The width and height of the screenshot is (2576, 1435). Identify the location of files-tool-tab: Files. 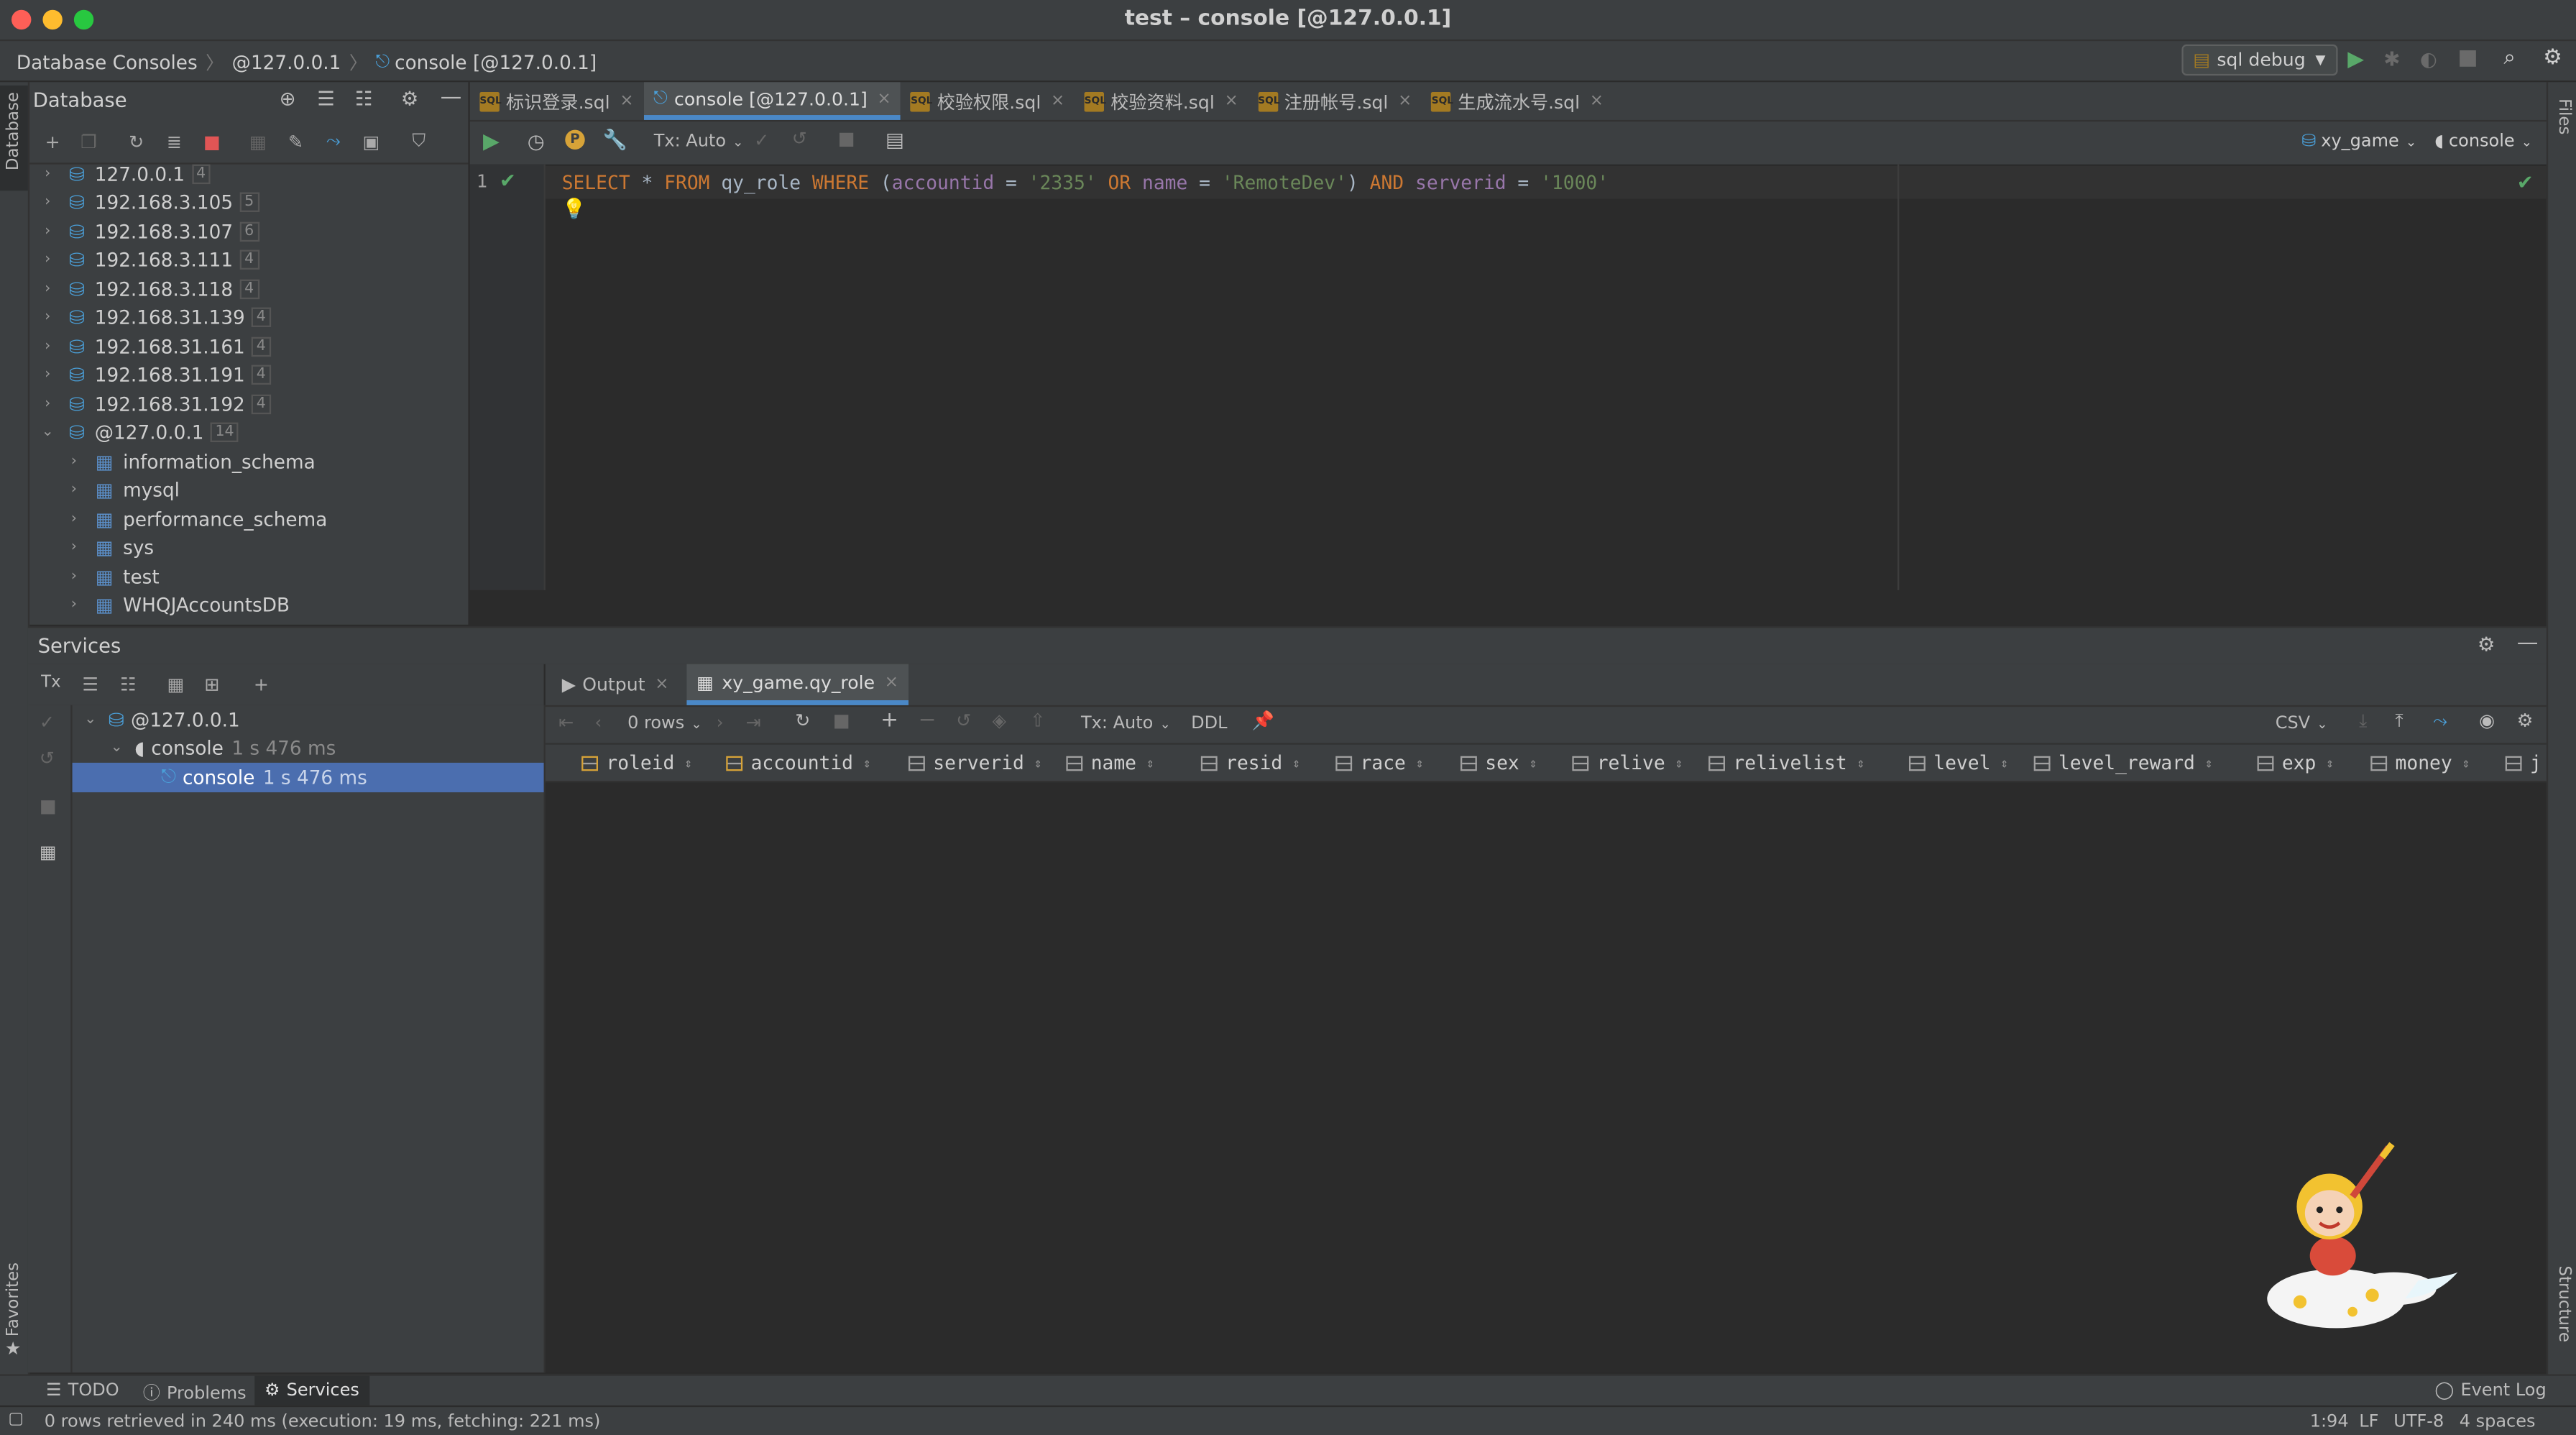
(2563, 116).